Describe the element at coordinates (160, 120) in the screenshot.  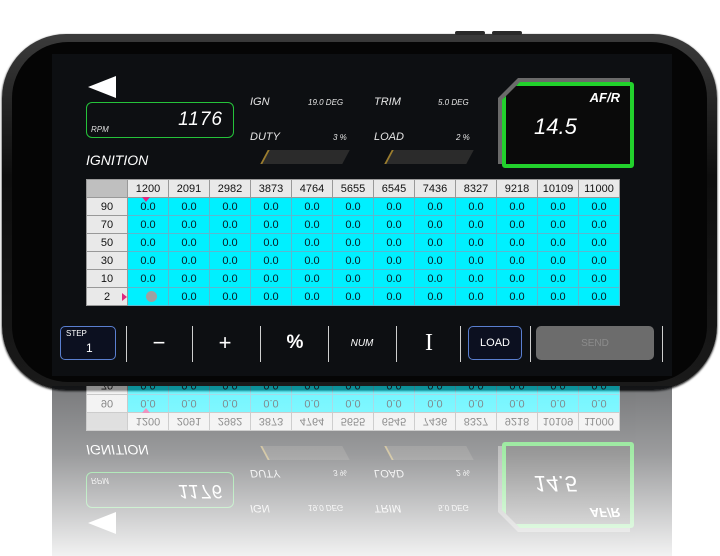
I see `rpm-display: RPM 1176` at that location.